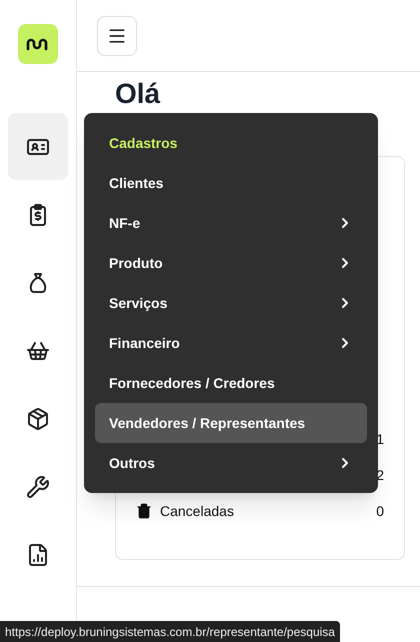  I want to click on menu-item: Vendedores / Representantes, so click(231, 423).